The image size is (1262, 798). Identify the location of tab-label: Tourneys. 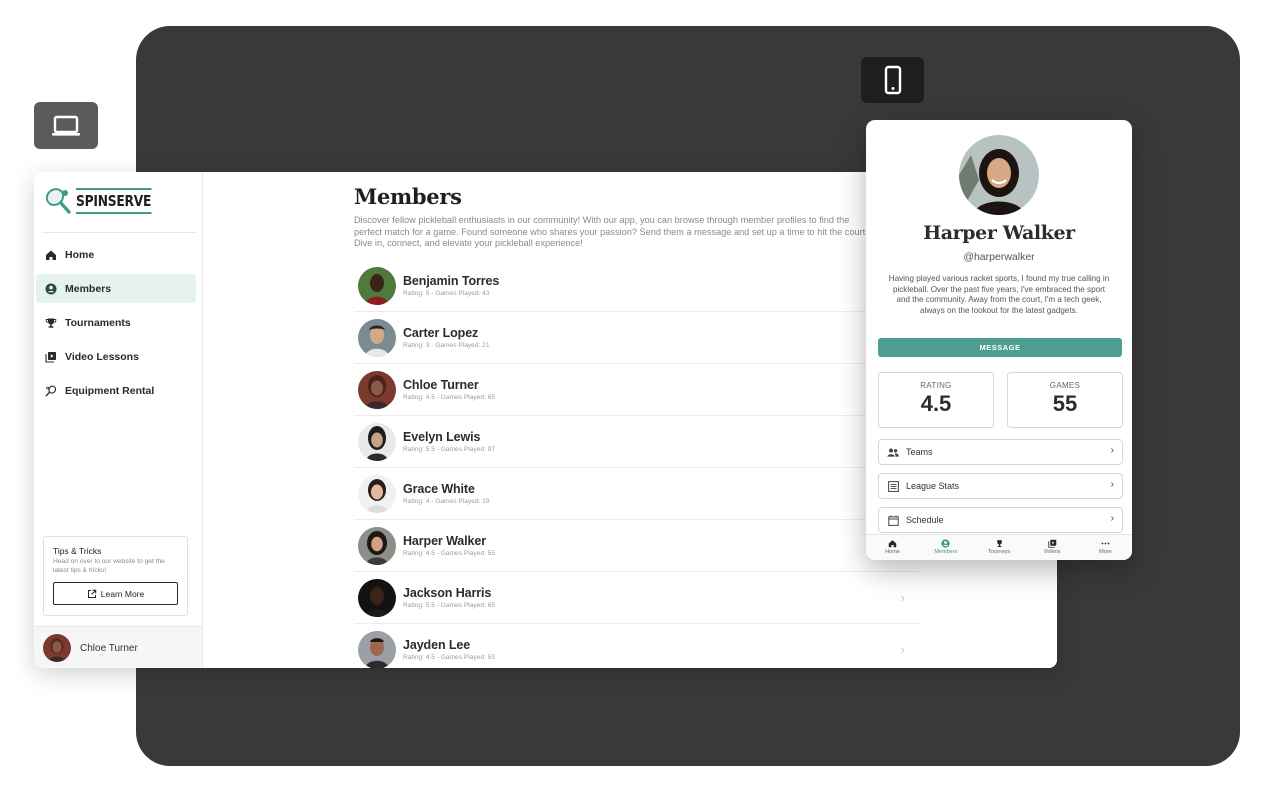
(999, 552).